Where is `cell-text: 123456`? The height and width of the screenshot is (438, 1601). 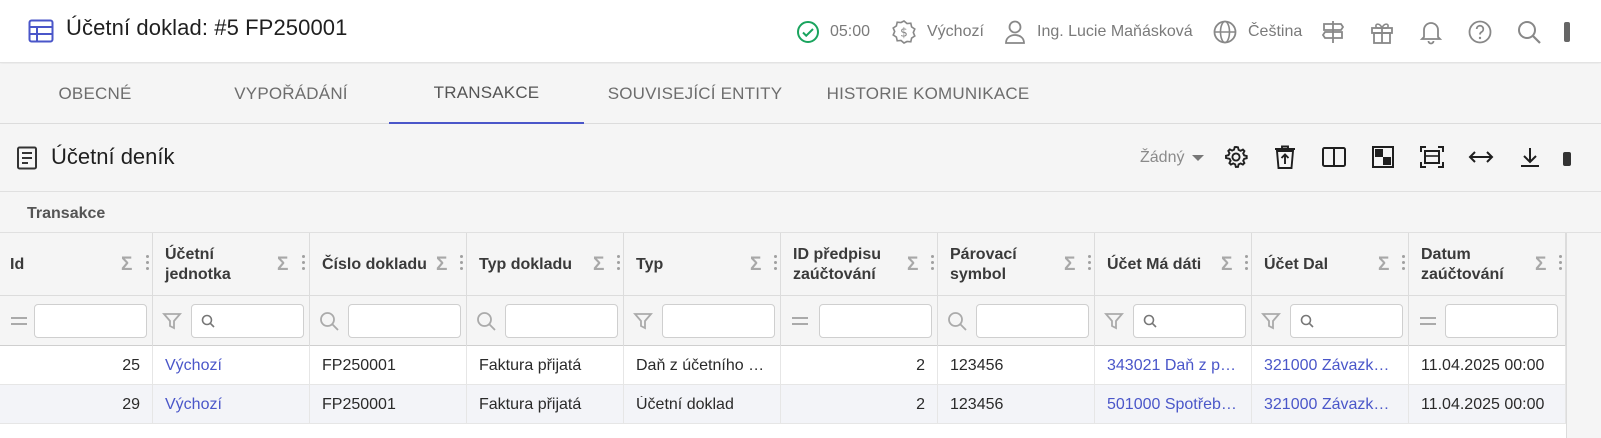
cell-text: 123456 is located at coordinates (977, 404).